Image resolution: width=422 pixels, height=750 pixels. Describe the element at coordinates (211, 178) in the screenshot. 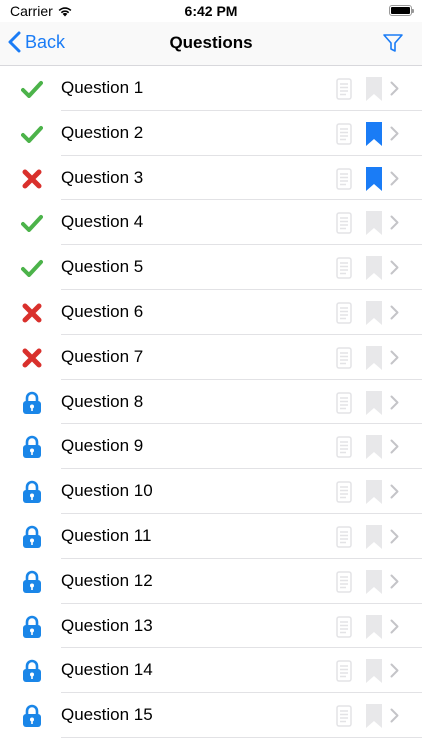

I see `question-row: Question 3` at that location.